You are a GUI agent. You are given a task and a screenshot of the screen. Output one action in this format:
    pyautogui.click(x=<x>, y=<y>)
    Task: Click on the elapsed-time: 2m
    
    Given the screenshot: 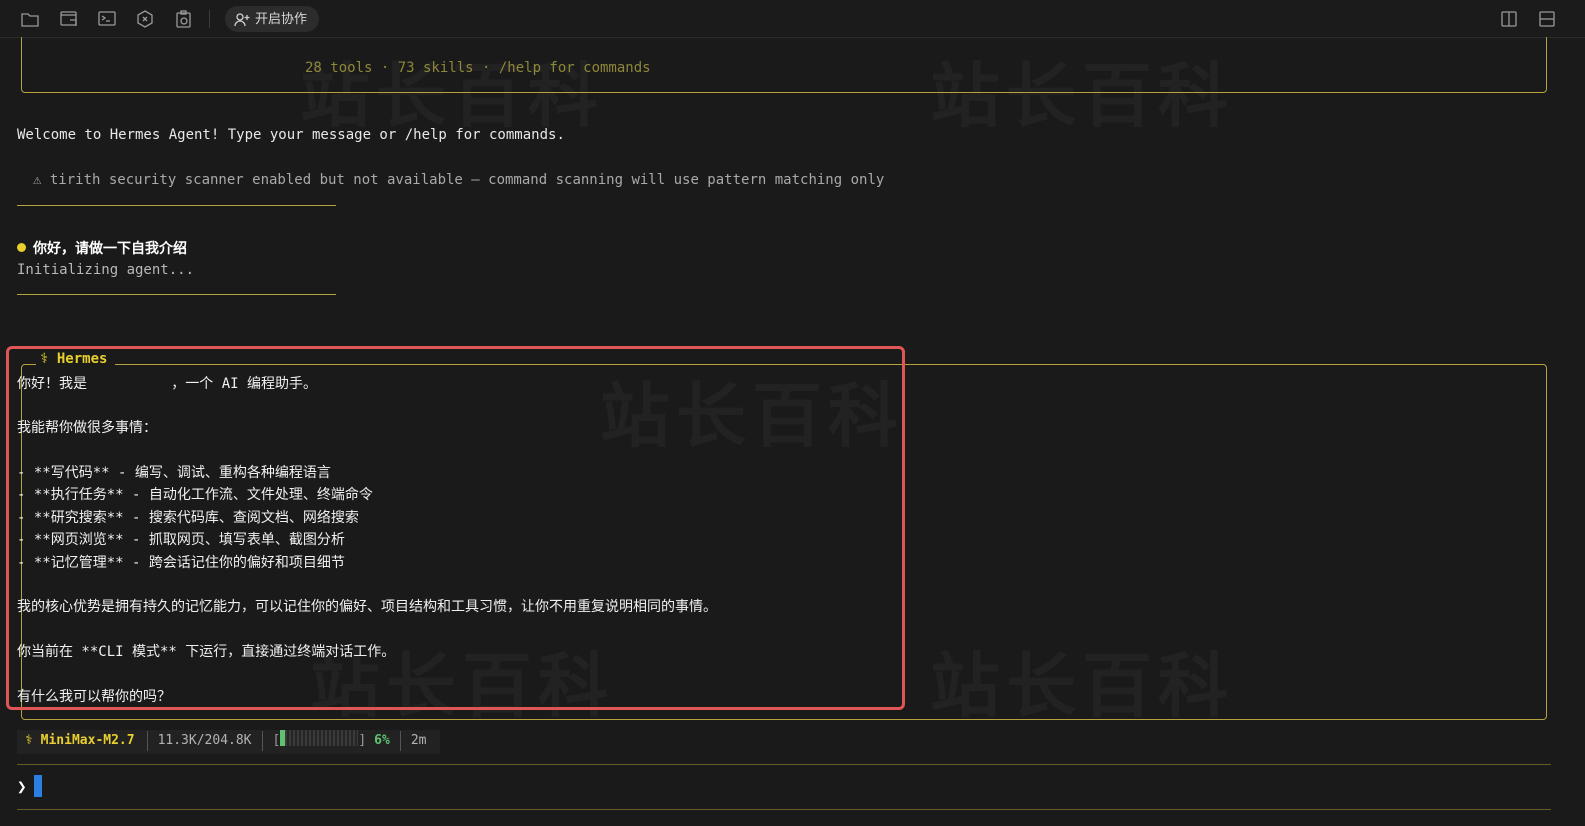 What is the action you would take?
    pyautogui.click(x=418, y=740)
    